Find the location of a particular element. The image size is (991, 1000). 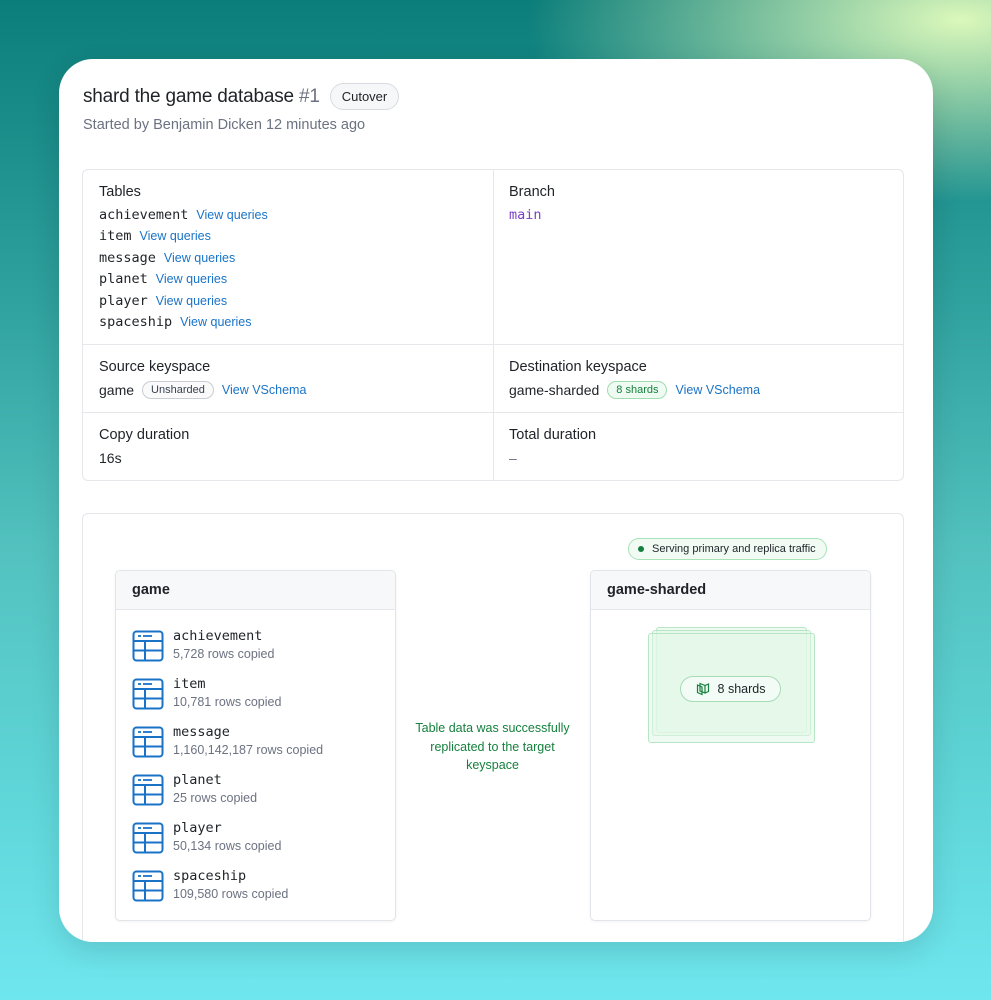

destination-view-vschema-link: View VSchema is located at coordinates (717, 390).